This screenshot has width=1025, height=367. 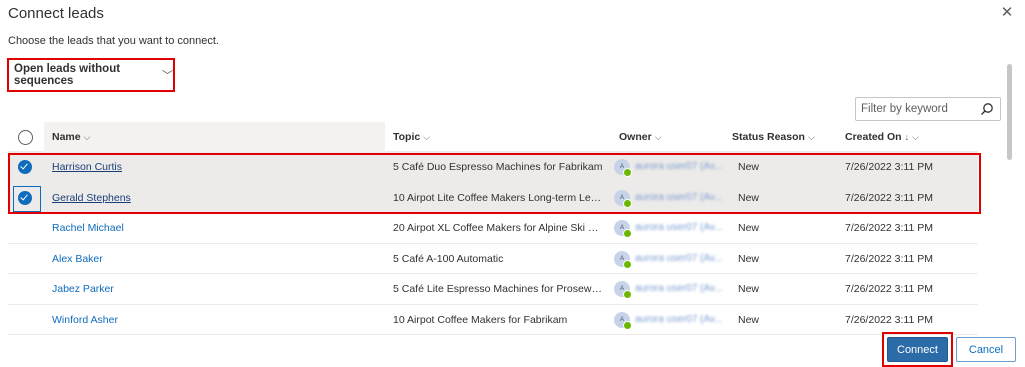 I want to click on column-header-owner: Owner ⌵, so click(x=640, y=137).